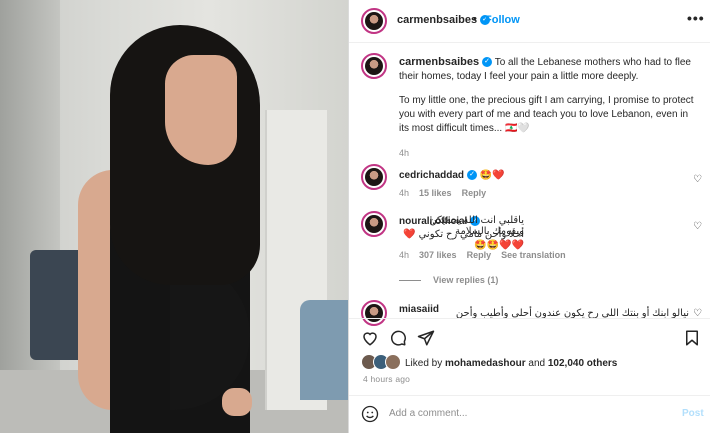  Describe the element at coordinates (324, 350) in the screenshot. I see `photo-chair` at that location.